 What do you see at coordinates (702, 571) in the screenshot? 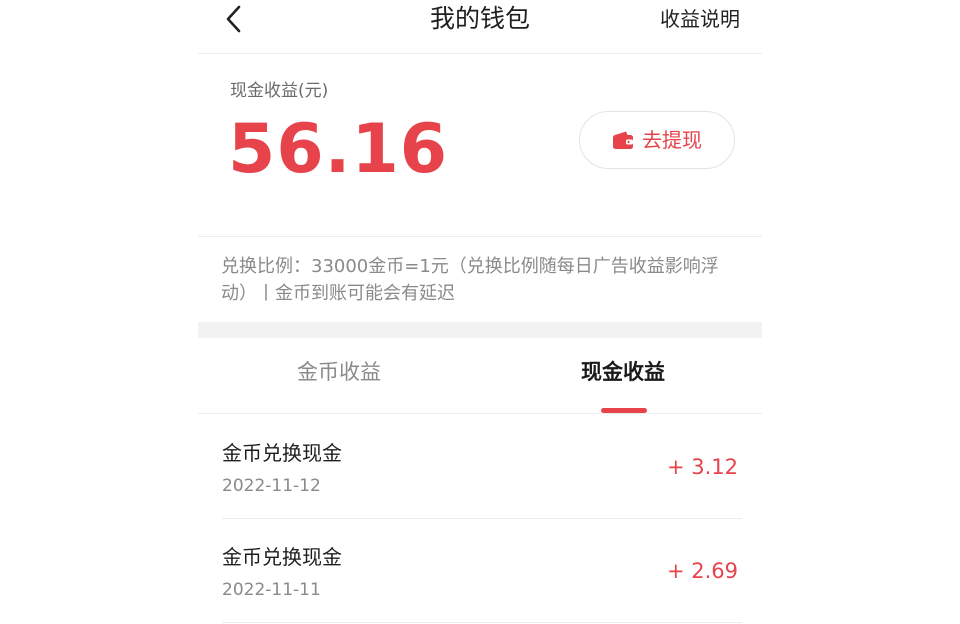
I see `record-amount: + 2.69` at bounding box center [702, 571].